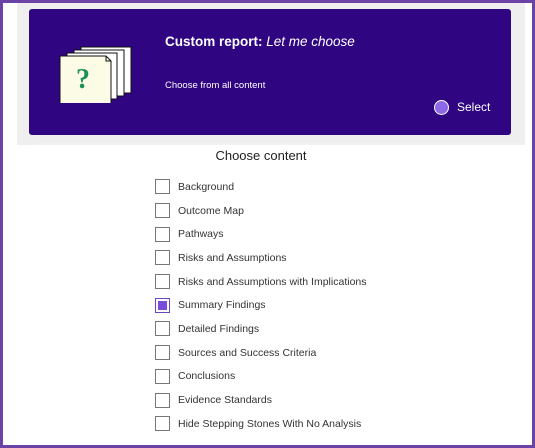 The image size is (535, 448). What do you see at coordinates (232, 258) in the screenshot?
I see `content-option-label: Risks and Assumptions` at bounding box center [232, 258].